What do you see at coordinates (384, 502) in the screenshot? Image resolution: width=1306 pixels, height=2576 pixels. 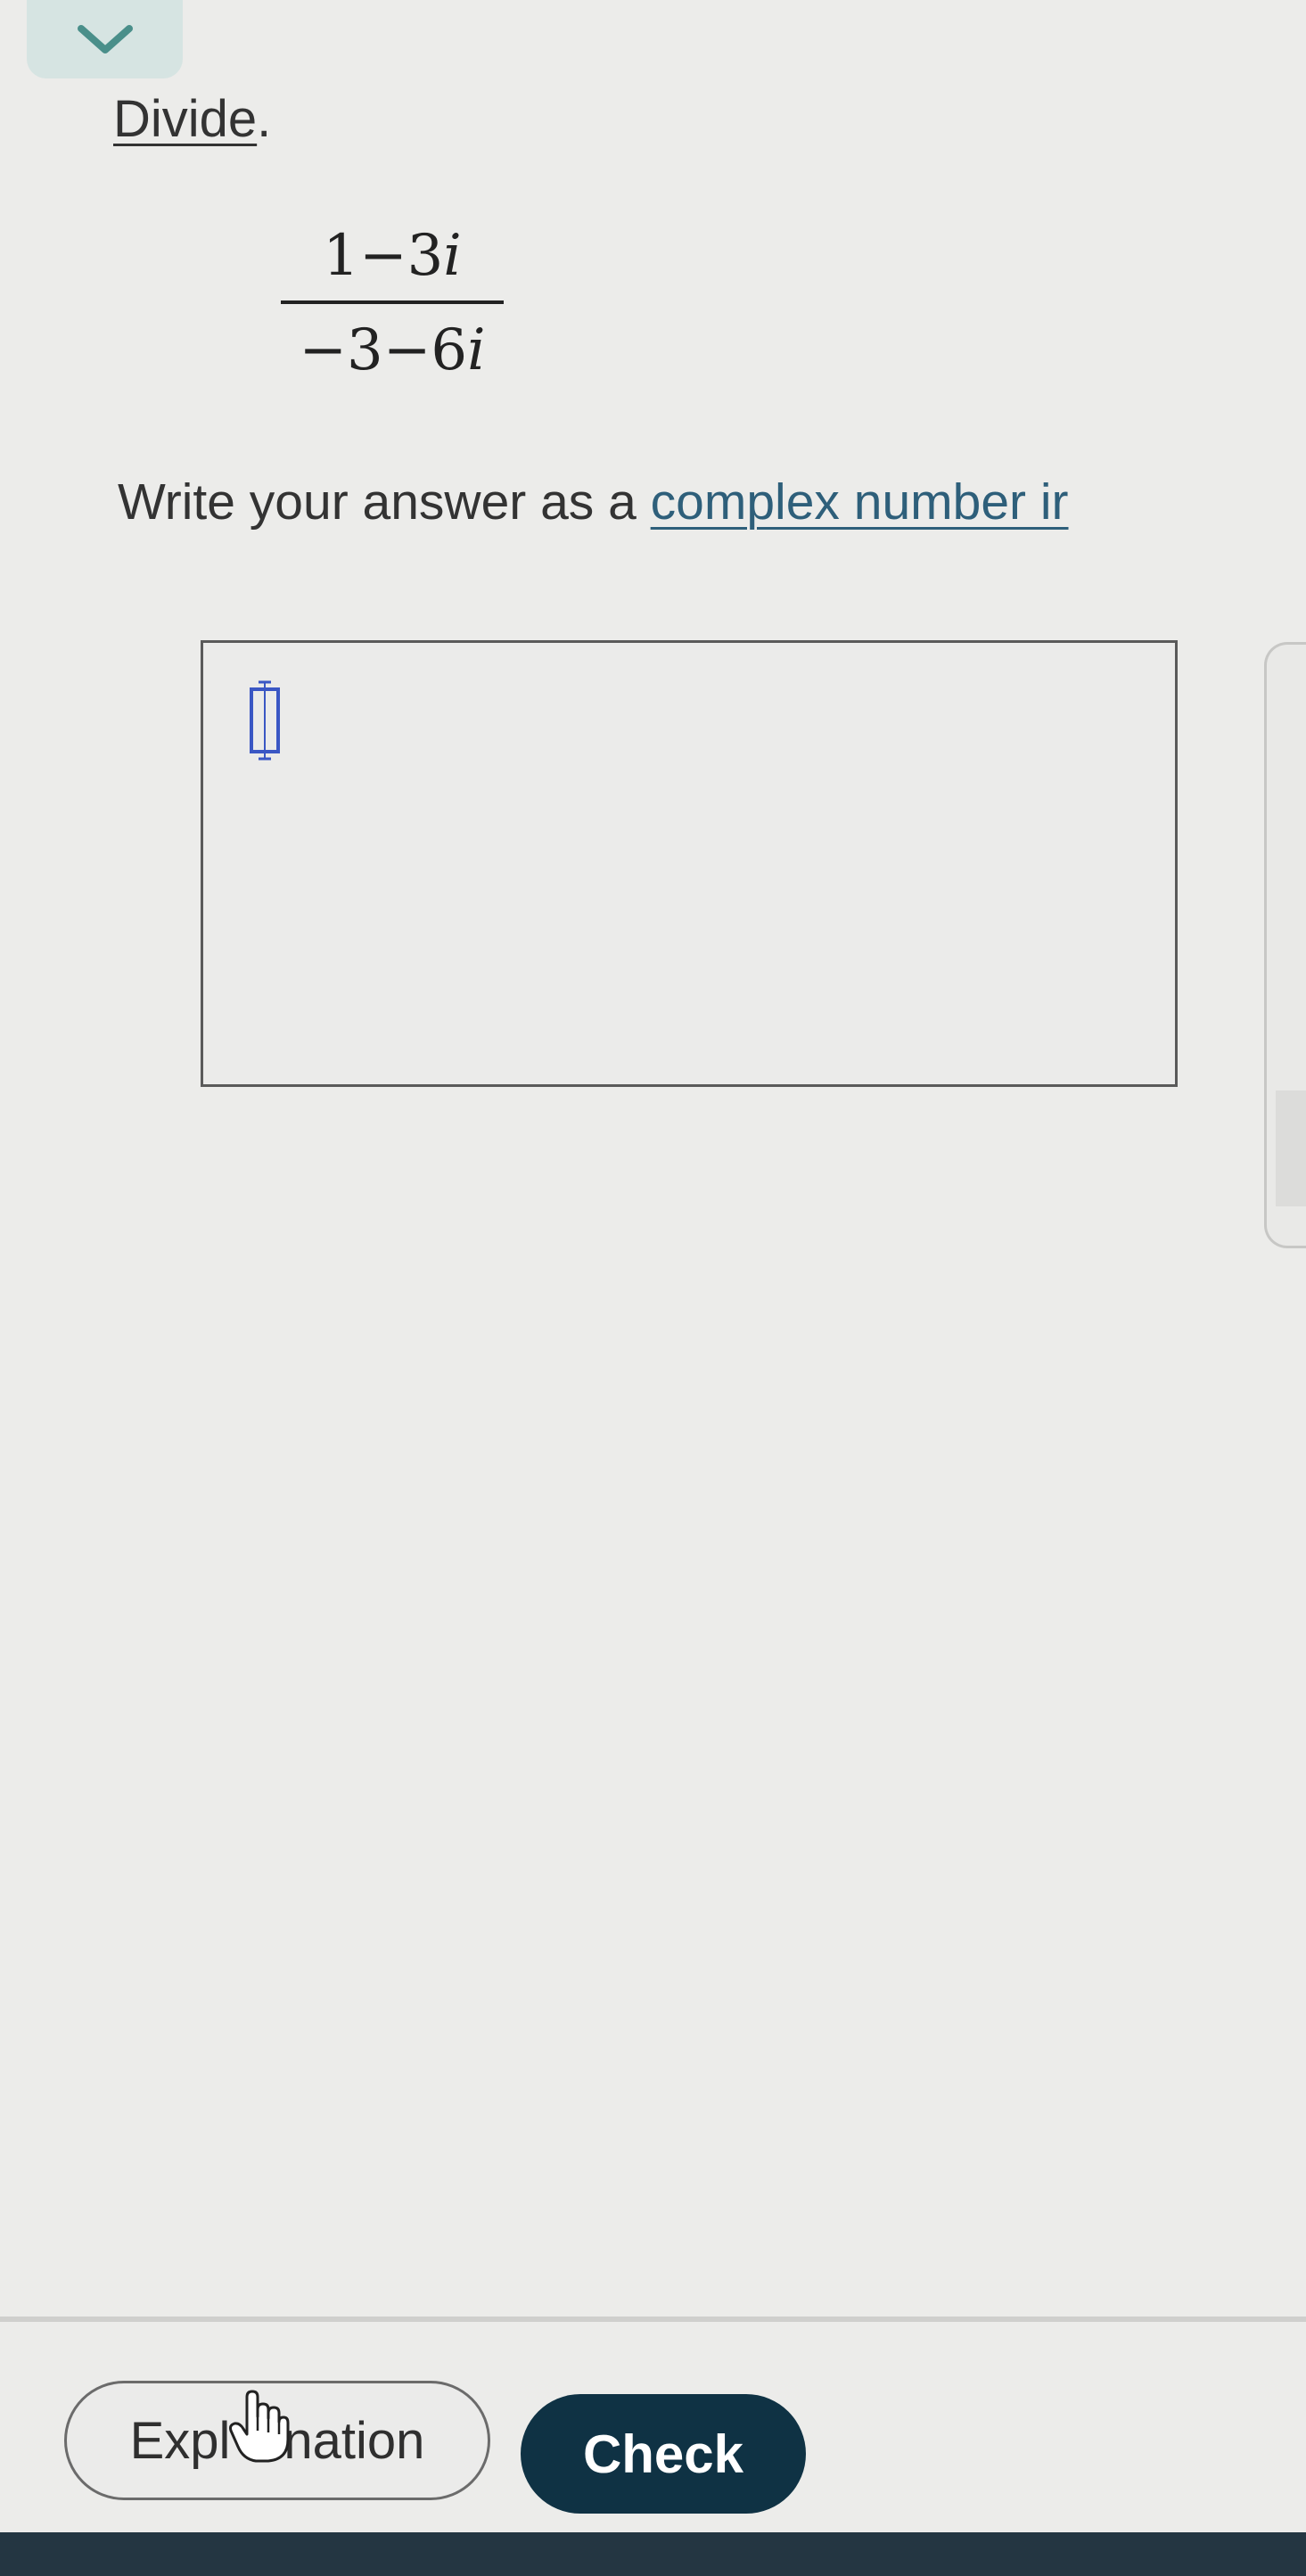 I see `instruction-text: Write your answer as a` at bounding box center [384, 502].